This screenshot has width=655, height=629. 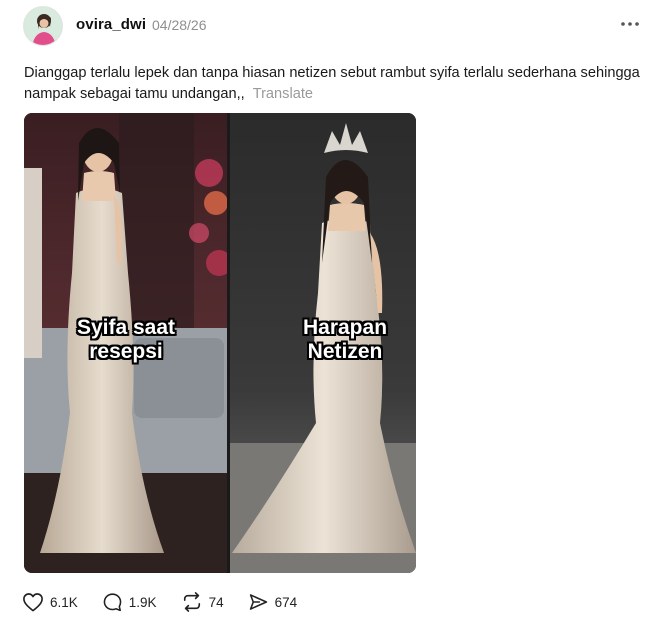 I want to click on share-count: 674, so click(x=286, y=602).